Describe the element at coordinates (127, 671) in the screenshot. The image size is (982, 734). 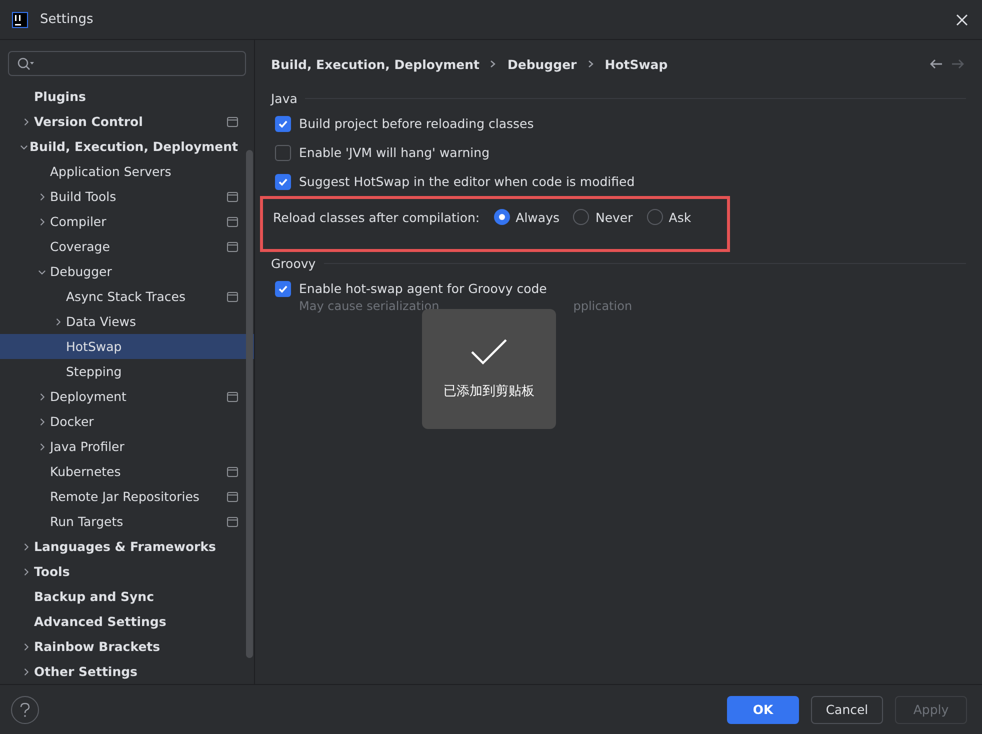
I see `sidebar-item: Other Settings` at that location.